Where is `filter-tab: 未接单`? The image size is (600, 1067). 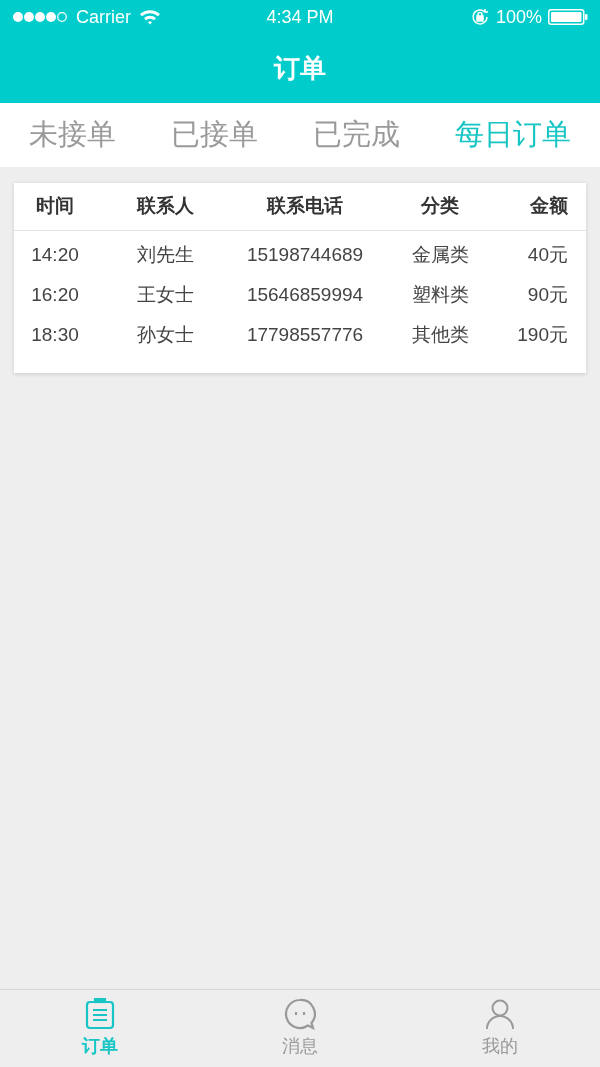 filter-tab: 未接单 is located at coordinates (73, 135).